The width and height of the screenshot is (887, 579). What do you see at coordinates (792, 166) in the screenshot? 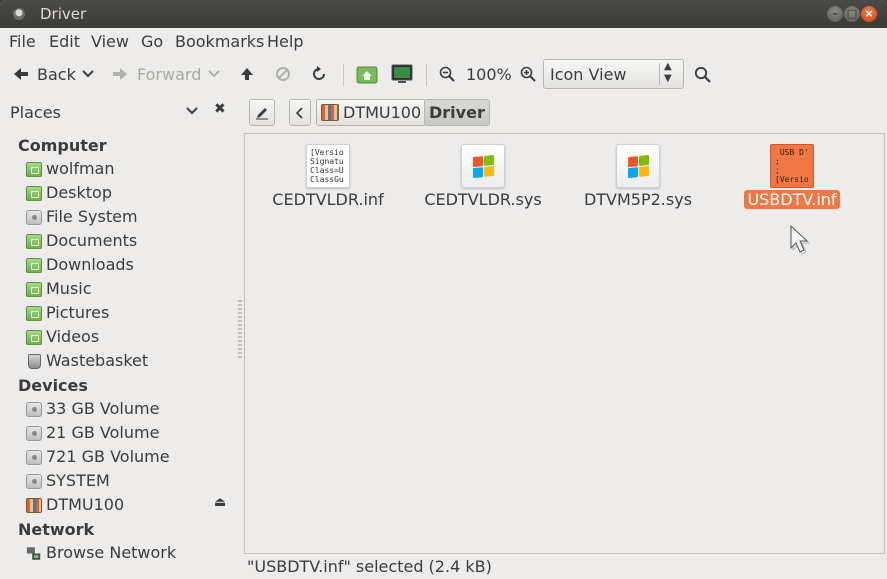
I see `text-file-icon: USB D' ; ; [Versio` at bounding box center [792, 166].